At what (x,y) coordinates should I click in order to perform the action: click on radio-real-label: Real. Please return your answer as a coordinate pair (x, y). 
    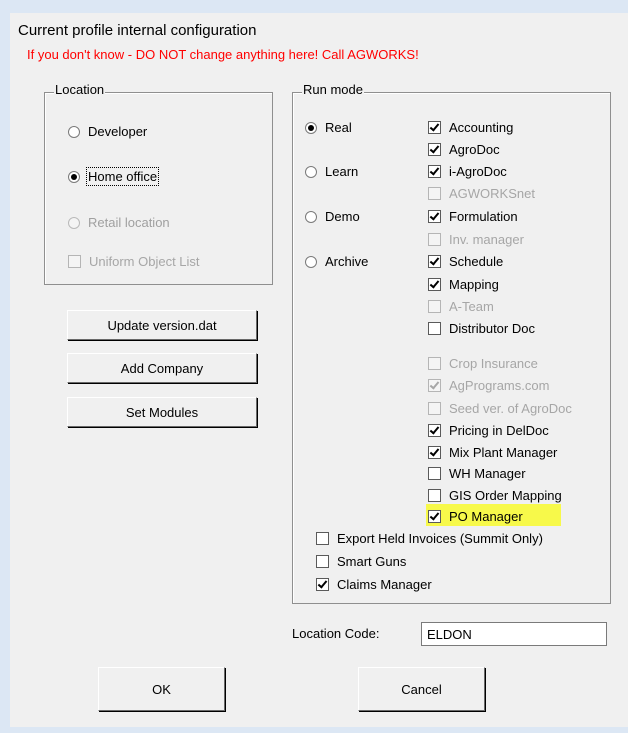
    Looking at the image, I should click on (338, 127).